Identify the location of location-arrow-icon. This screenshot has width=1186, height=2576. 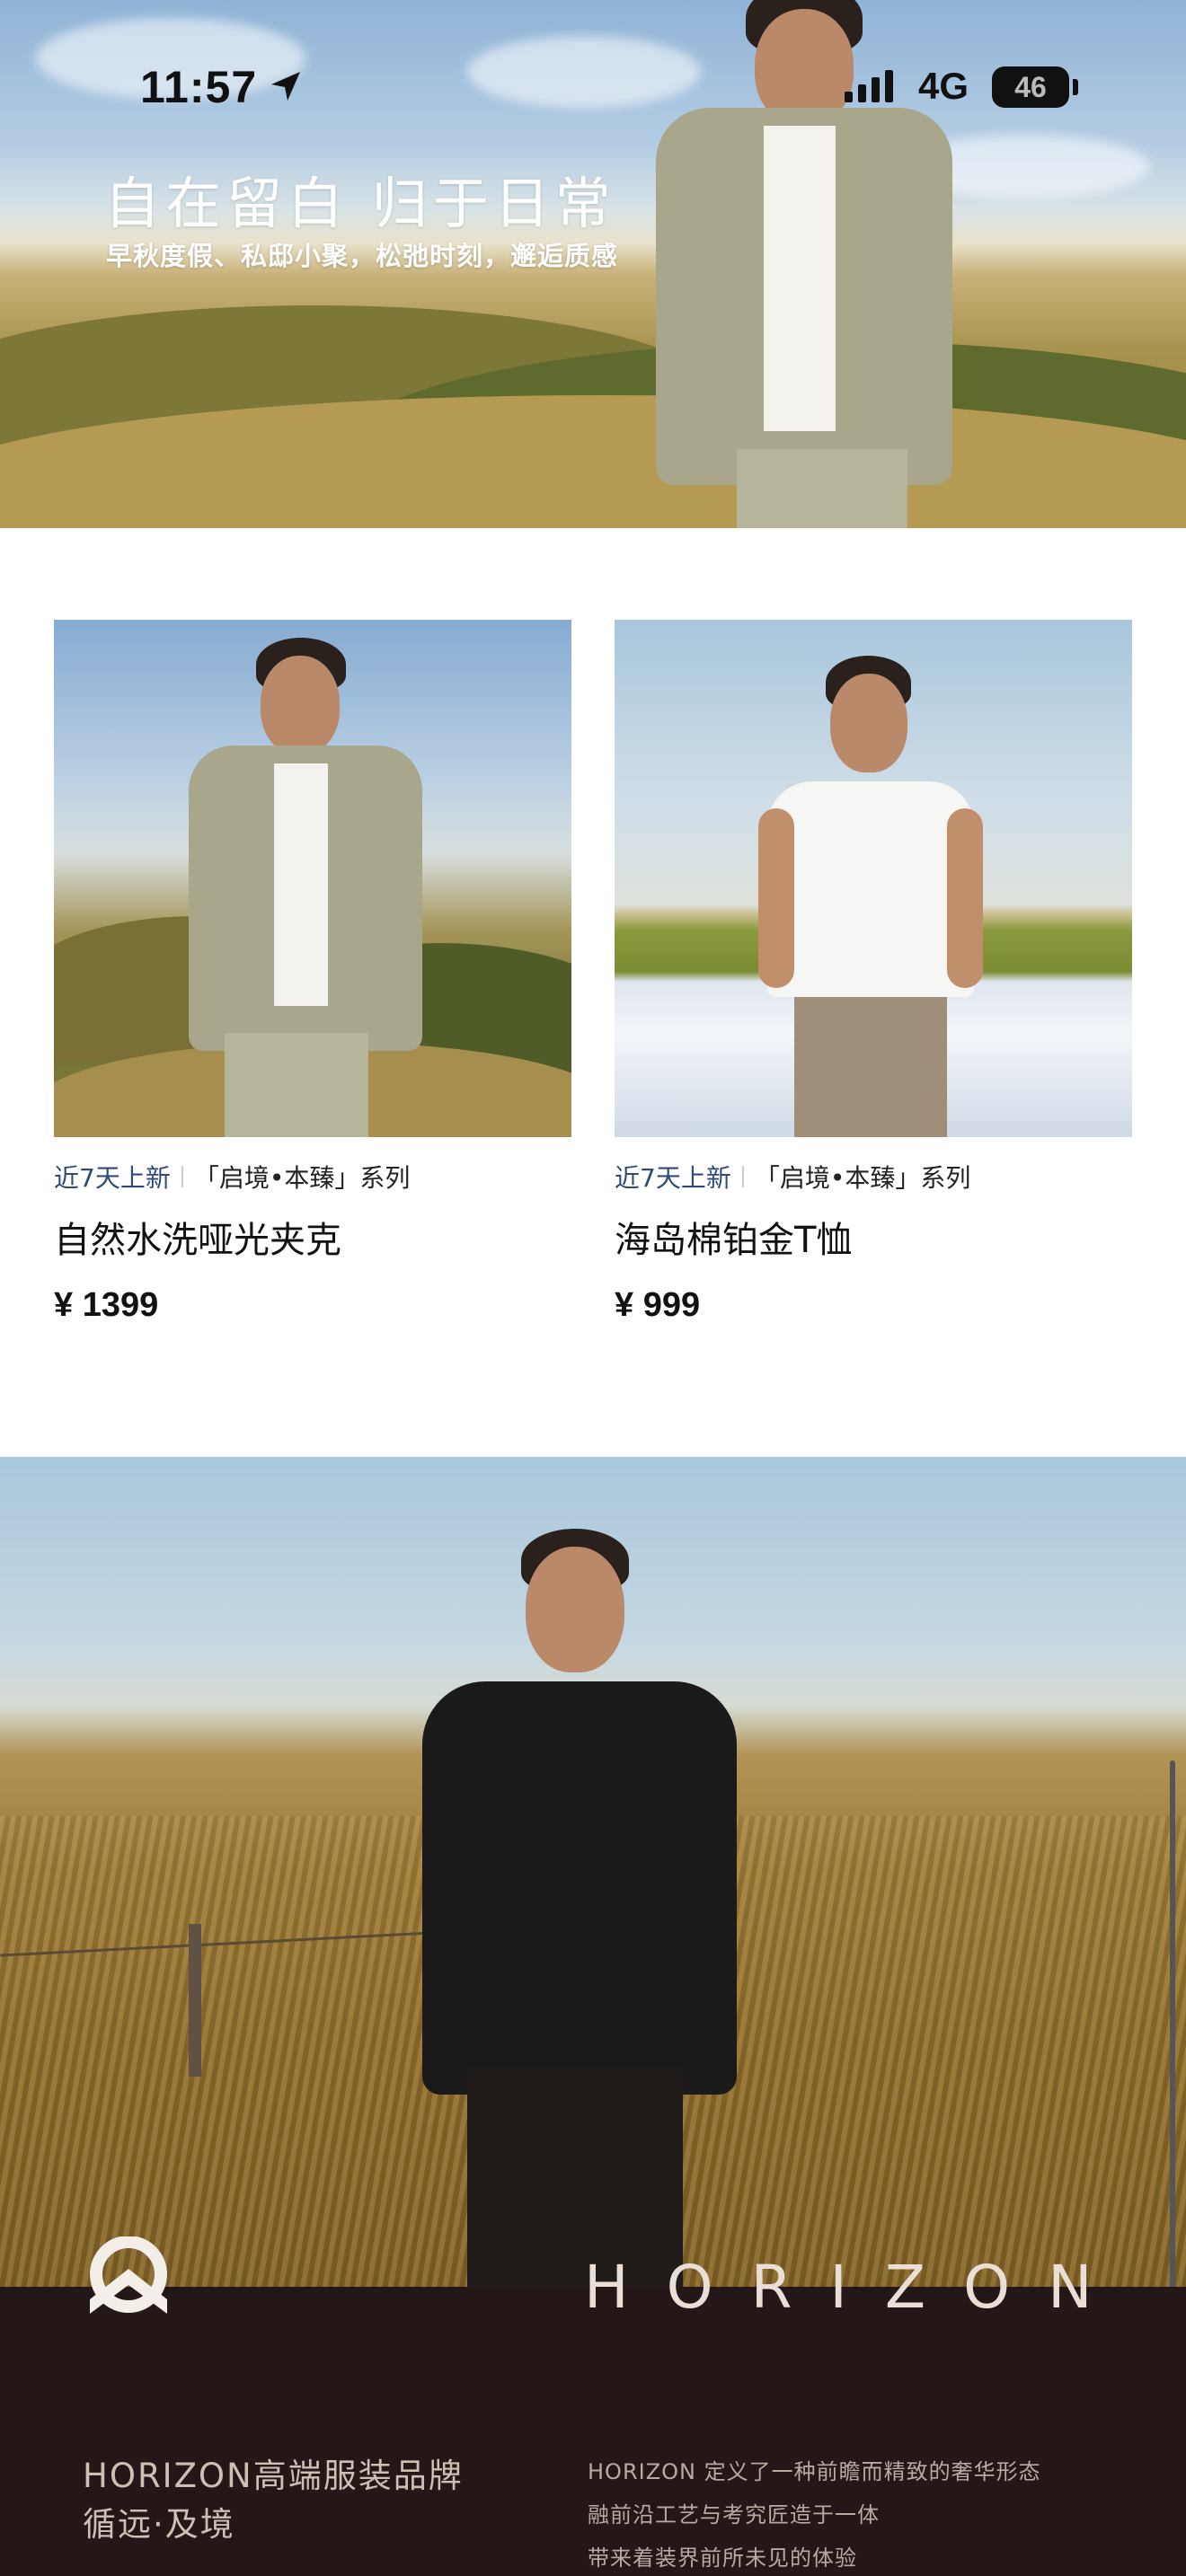
(285, 86).